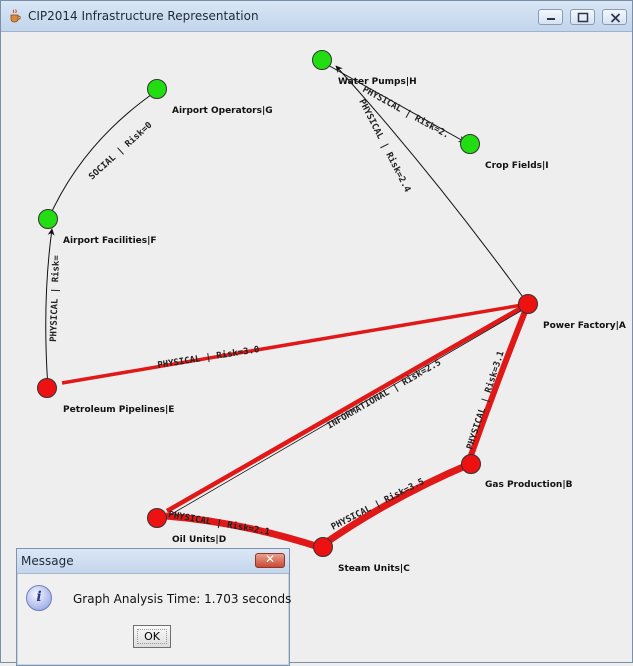 The width and height of the screenshot is (633, 666). What do you see at coordinates (157, 518) in the screenshot?
I see `node-d` at bounding box center [157, 518].